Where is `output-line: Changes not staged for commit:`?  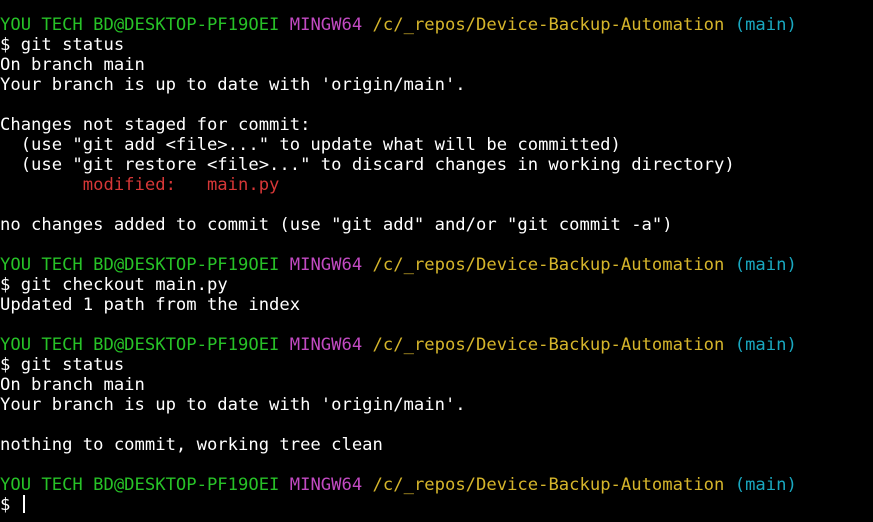 output-line: Changes not staged for commit: is located at coordinates (155, 125).